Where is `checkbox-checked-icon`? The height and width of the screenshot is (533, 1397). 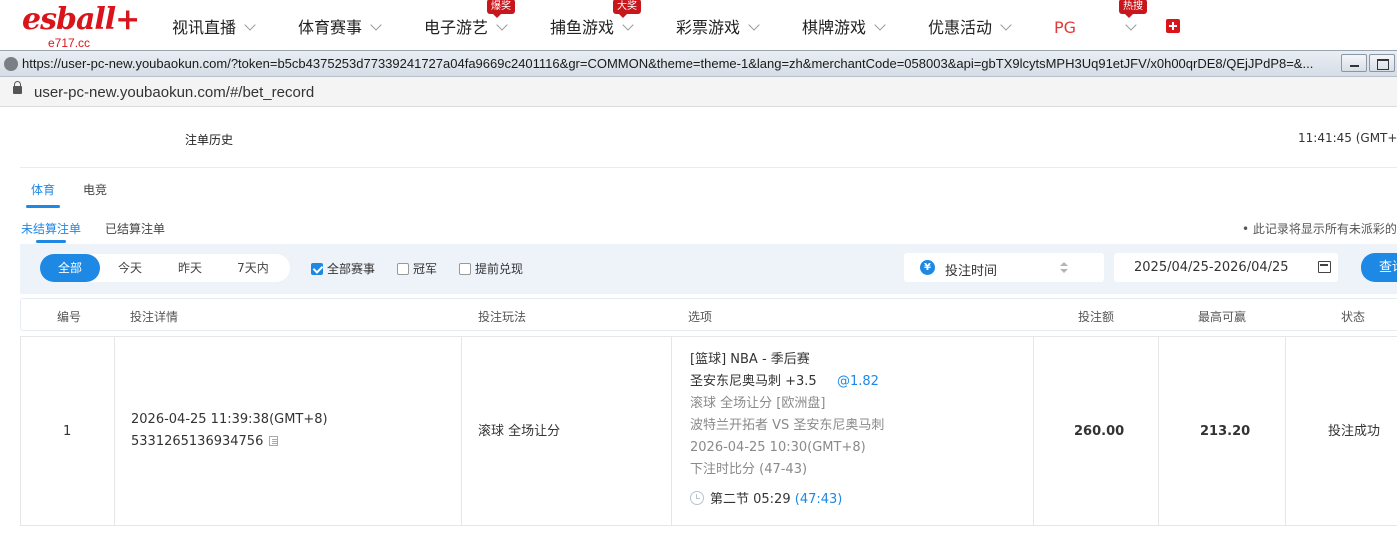
checkbox-checked-icon is located at coordinates (317, 269).